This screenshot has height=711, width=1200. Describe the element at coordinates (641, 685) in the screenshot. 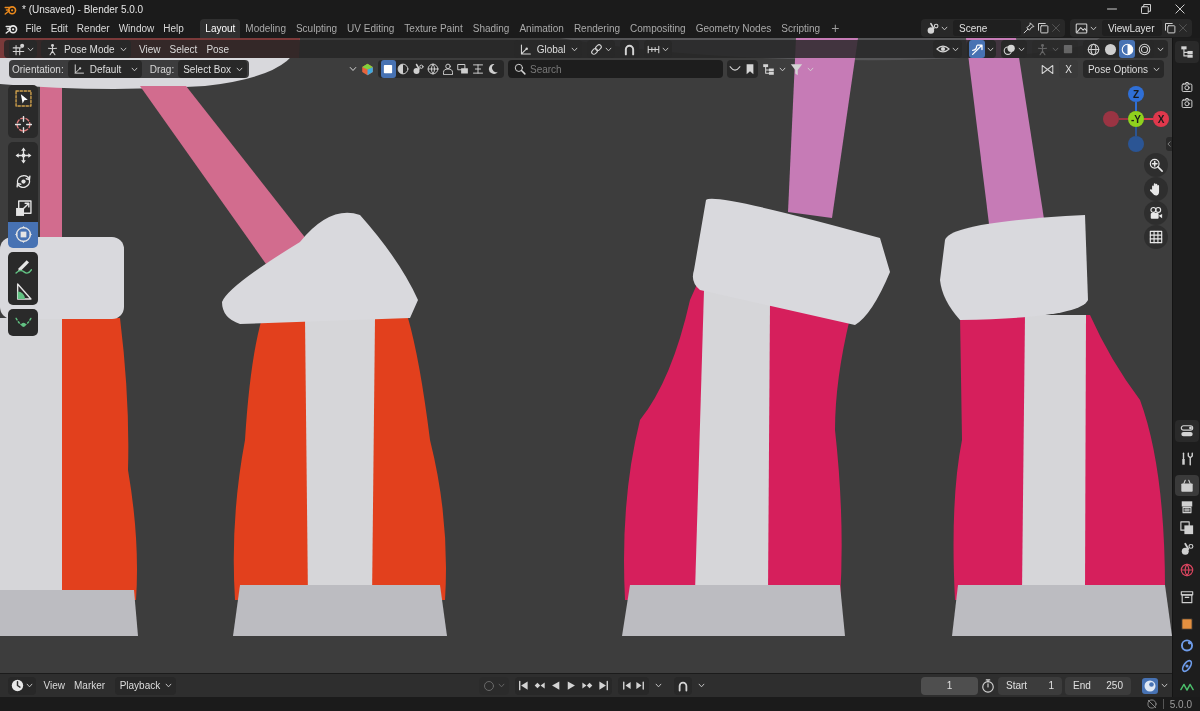

I see `step-forward-icon` at that location.